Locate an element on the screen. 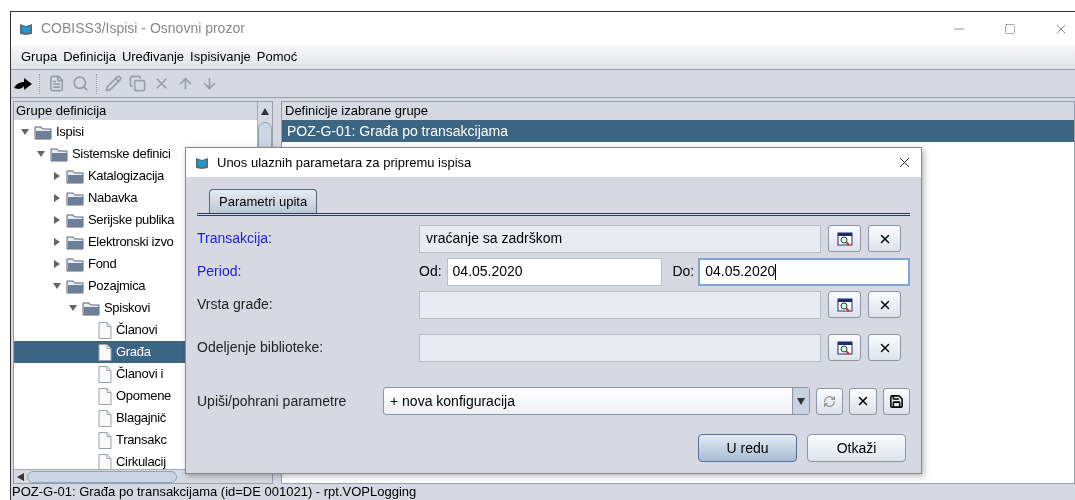 This screenshot has height=500, width=1075. clear-icon is located at coordinates (863, 401).